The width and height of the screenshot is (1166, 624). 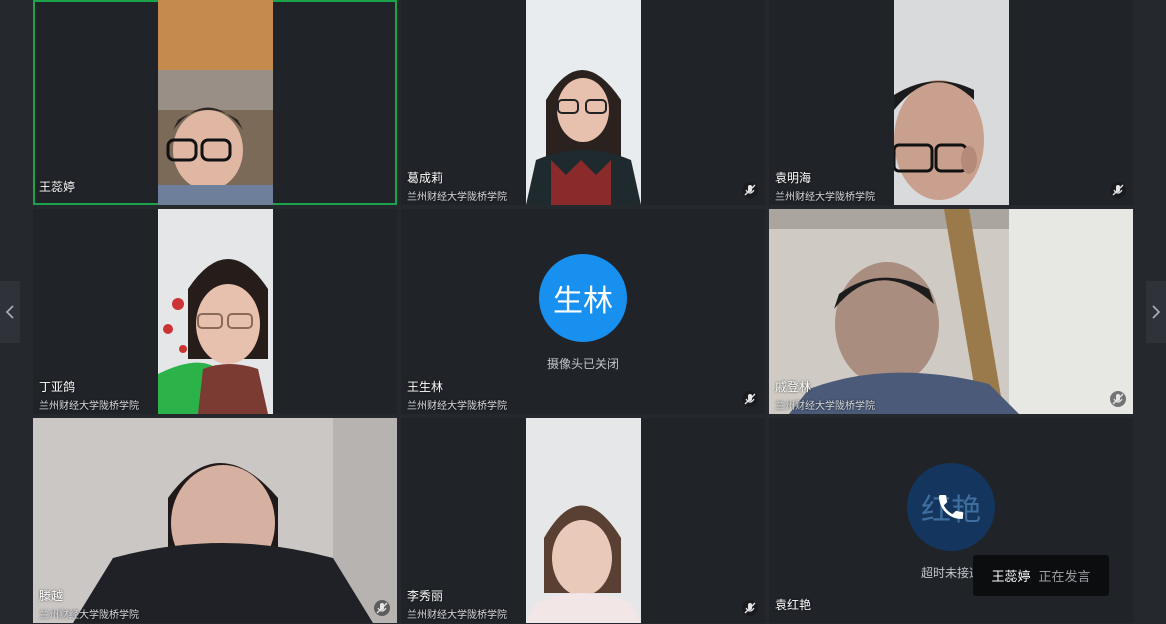 I want to click on avatar: 红艳, so click(x=951, y=507).